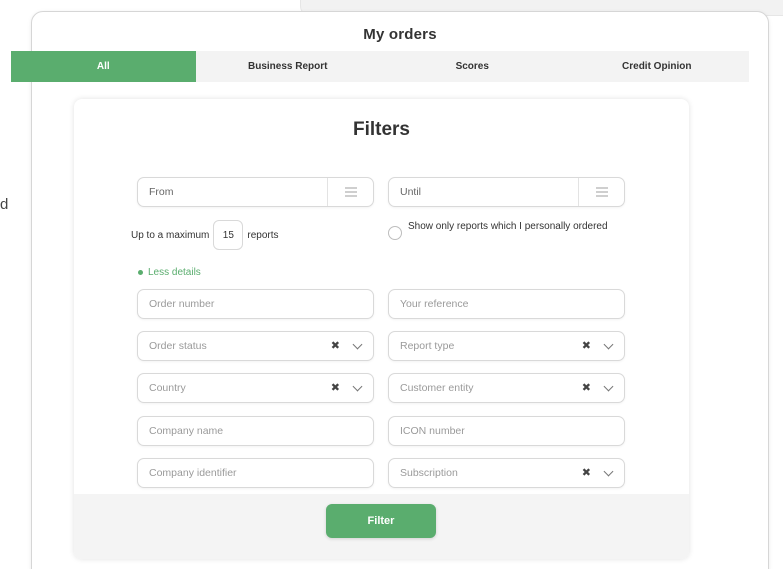 The width and height of the screenshot is (783, 569). Describe the element at coordinates (255, 388) in the screenshot. I see `country-select: Country ✖` at that location.